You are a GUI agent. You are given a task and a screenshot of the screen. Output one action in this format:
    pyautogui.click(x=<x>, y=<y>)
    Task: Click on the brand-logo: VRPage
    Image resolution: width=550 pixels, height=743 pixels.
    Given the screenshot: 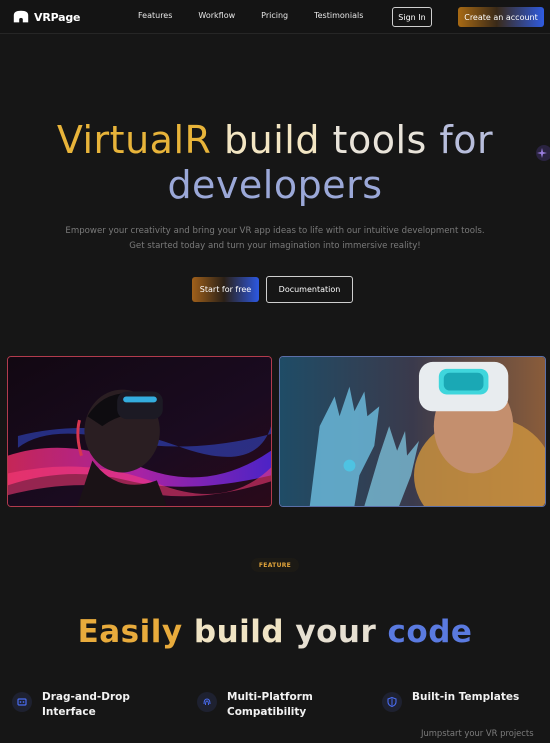 What is the action you would take?
    pyautogui.click(x=46, y=17)
    